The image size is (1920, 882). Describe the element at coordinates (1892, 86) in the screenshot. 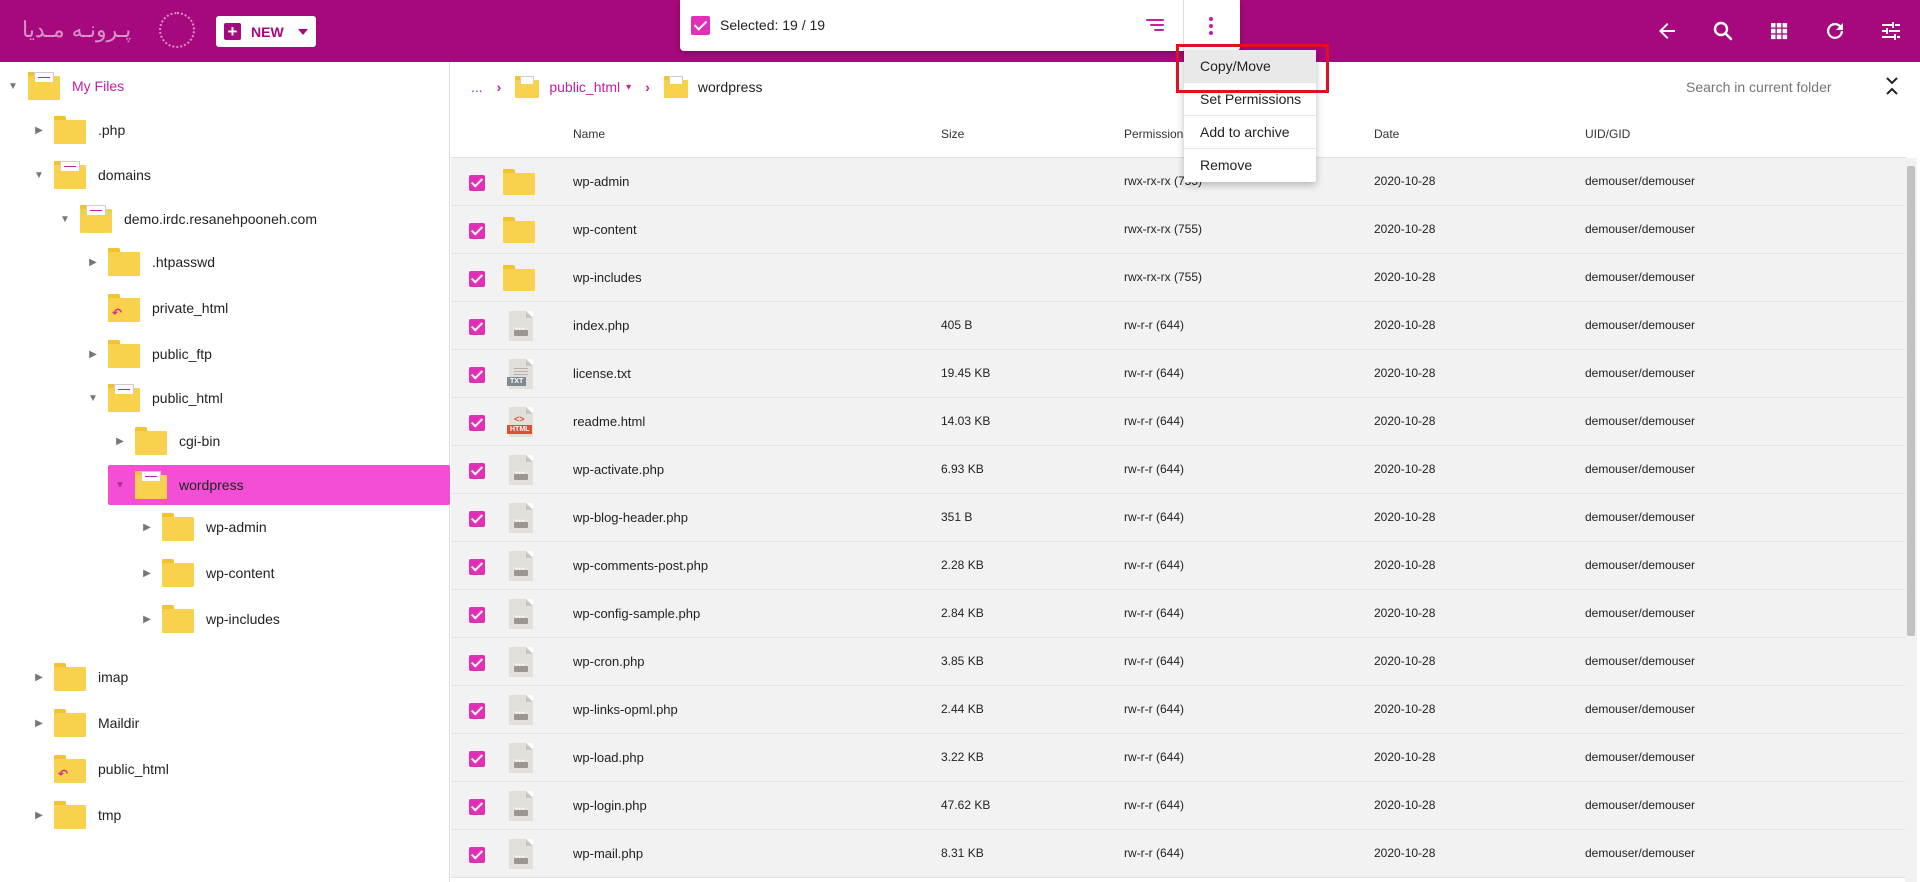

I see `collapse-icon` at that location.